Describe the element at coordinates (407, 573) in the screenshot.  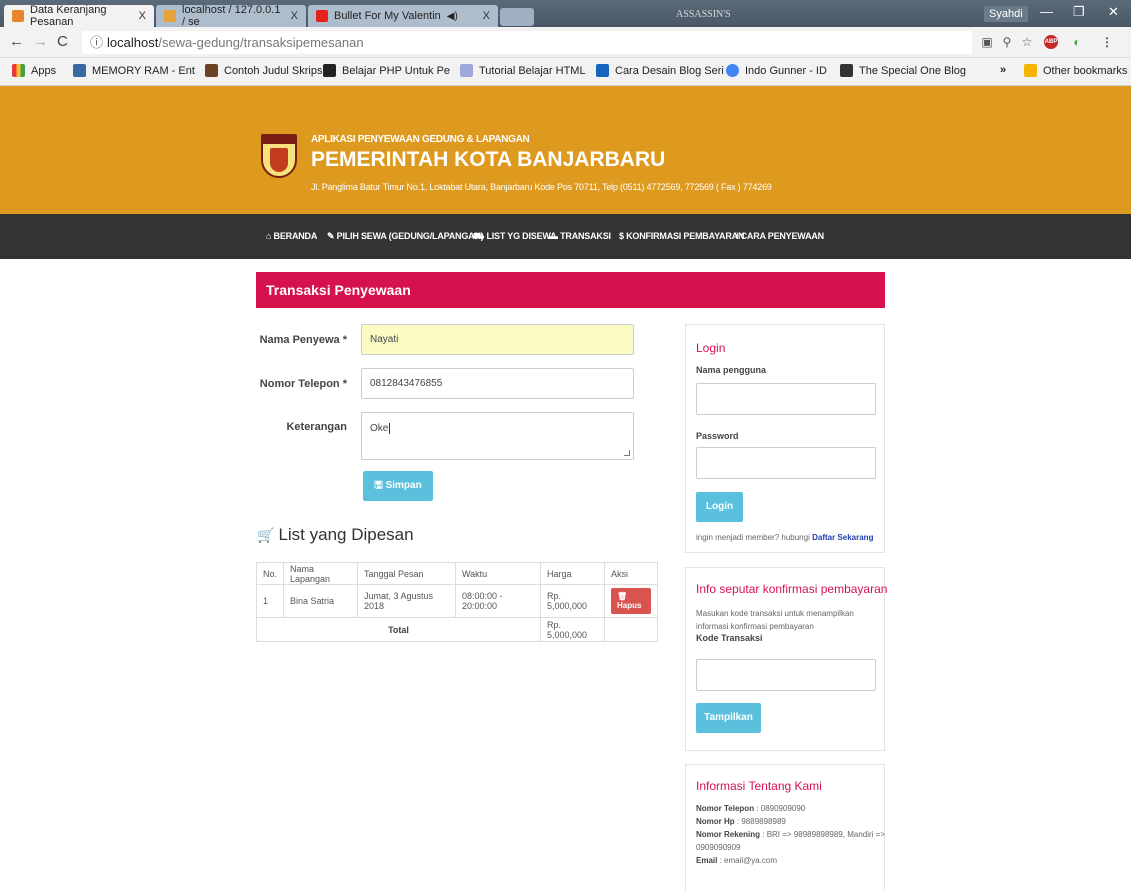
I see `col-tanggal: Tanggal Pesan` at that location.